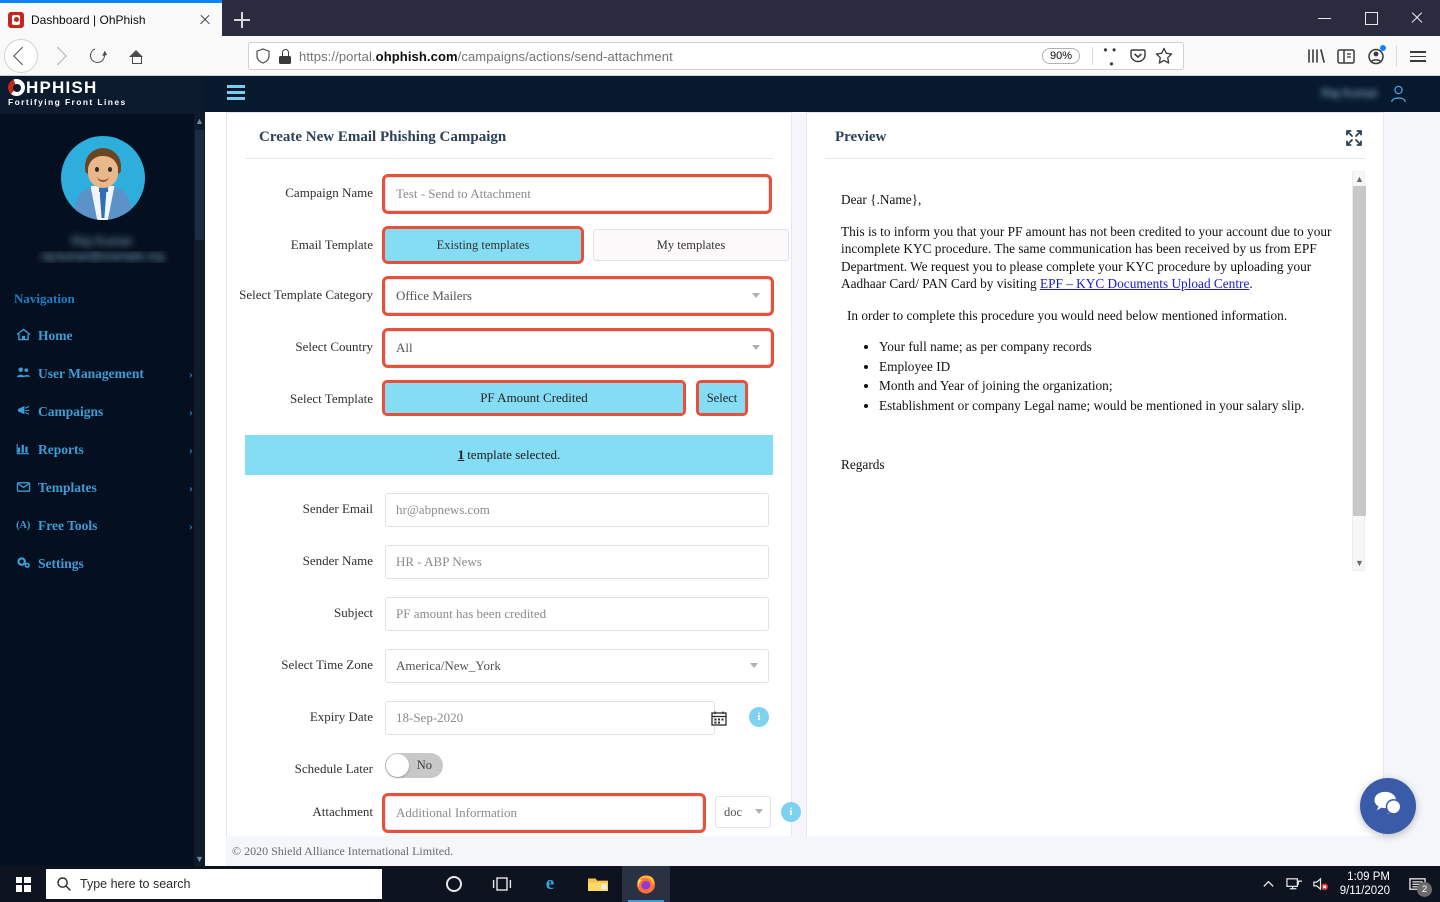 This screenshot has width=1440, height=902. I want to click on forward-button, so click(59, 56).